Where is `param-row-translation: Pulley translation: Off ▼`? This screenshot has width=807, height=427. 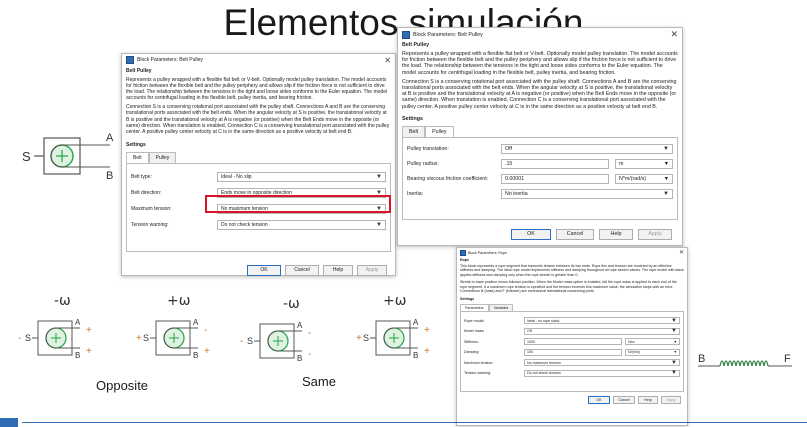
param-row-translation: Pulley translation: Off ▼ is located at coordinates (540, 149).